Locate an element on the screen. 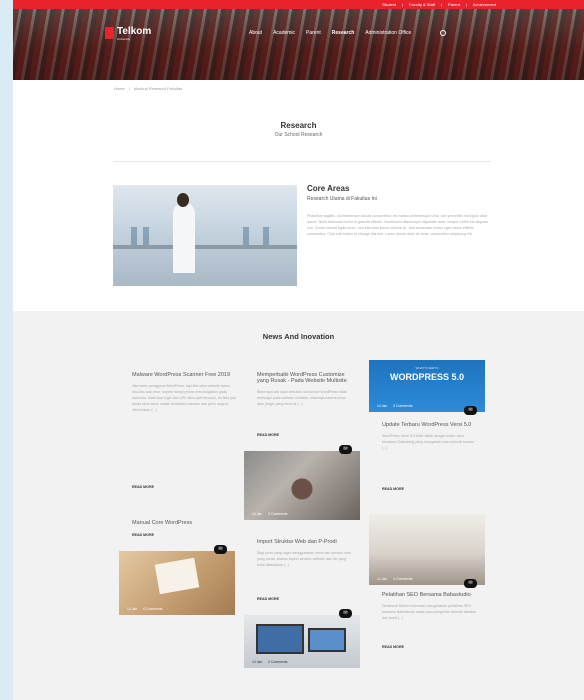  search-icon is located at coordinates (443, 33).